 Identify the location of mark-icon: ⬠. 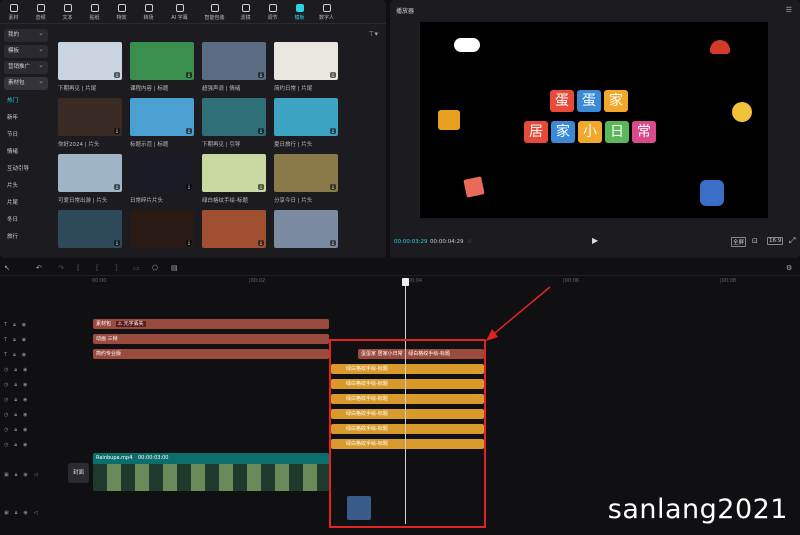
(155, 268).